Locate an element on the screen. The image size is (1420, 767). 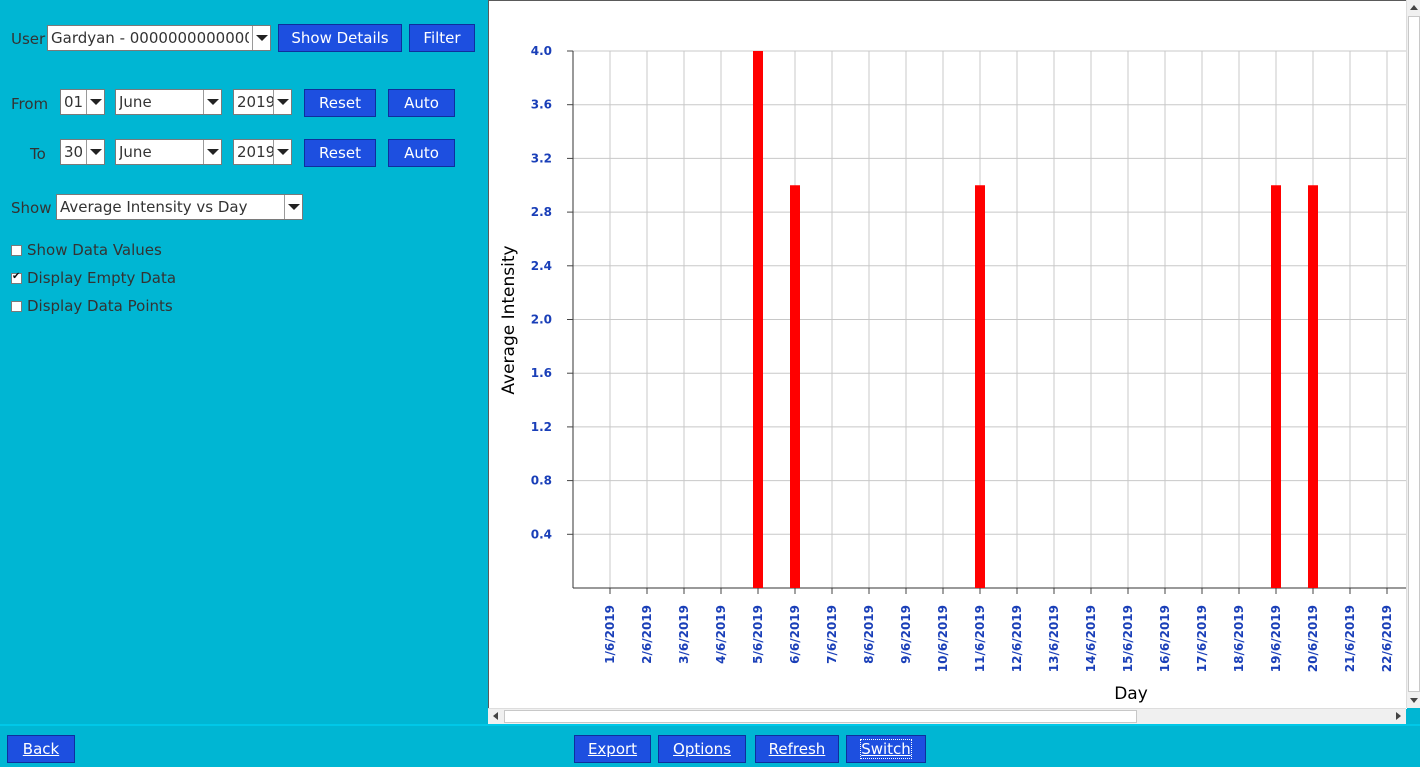
to-label: To is located at coordinates (38, 154).